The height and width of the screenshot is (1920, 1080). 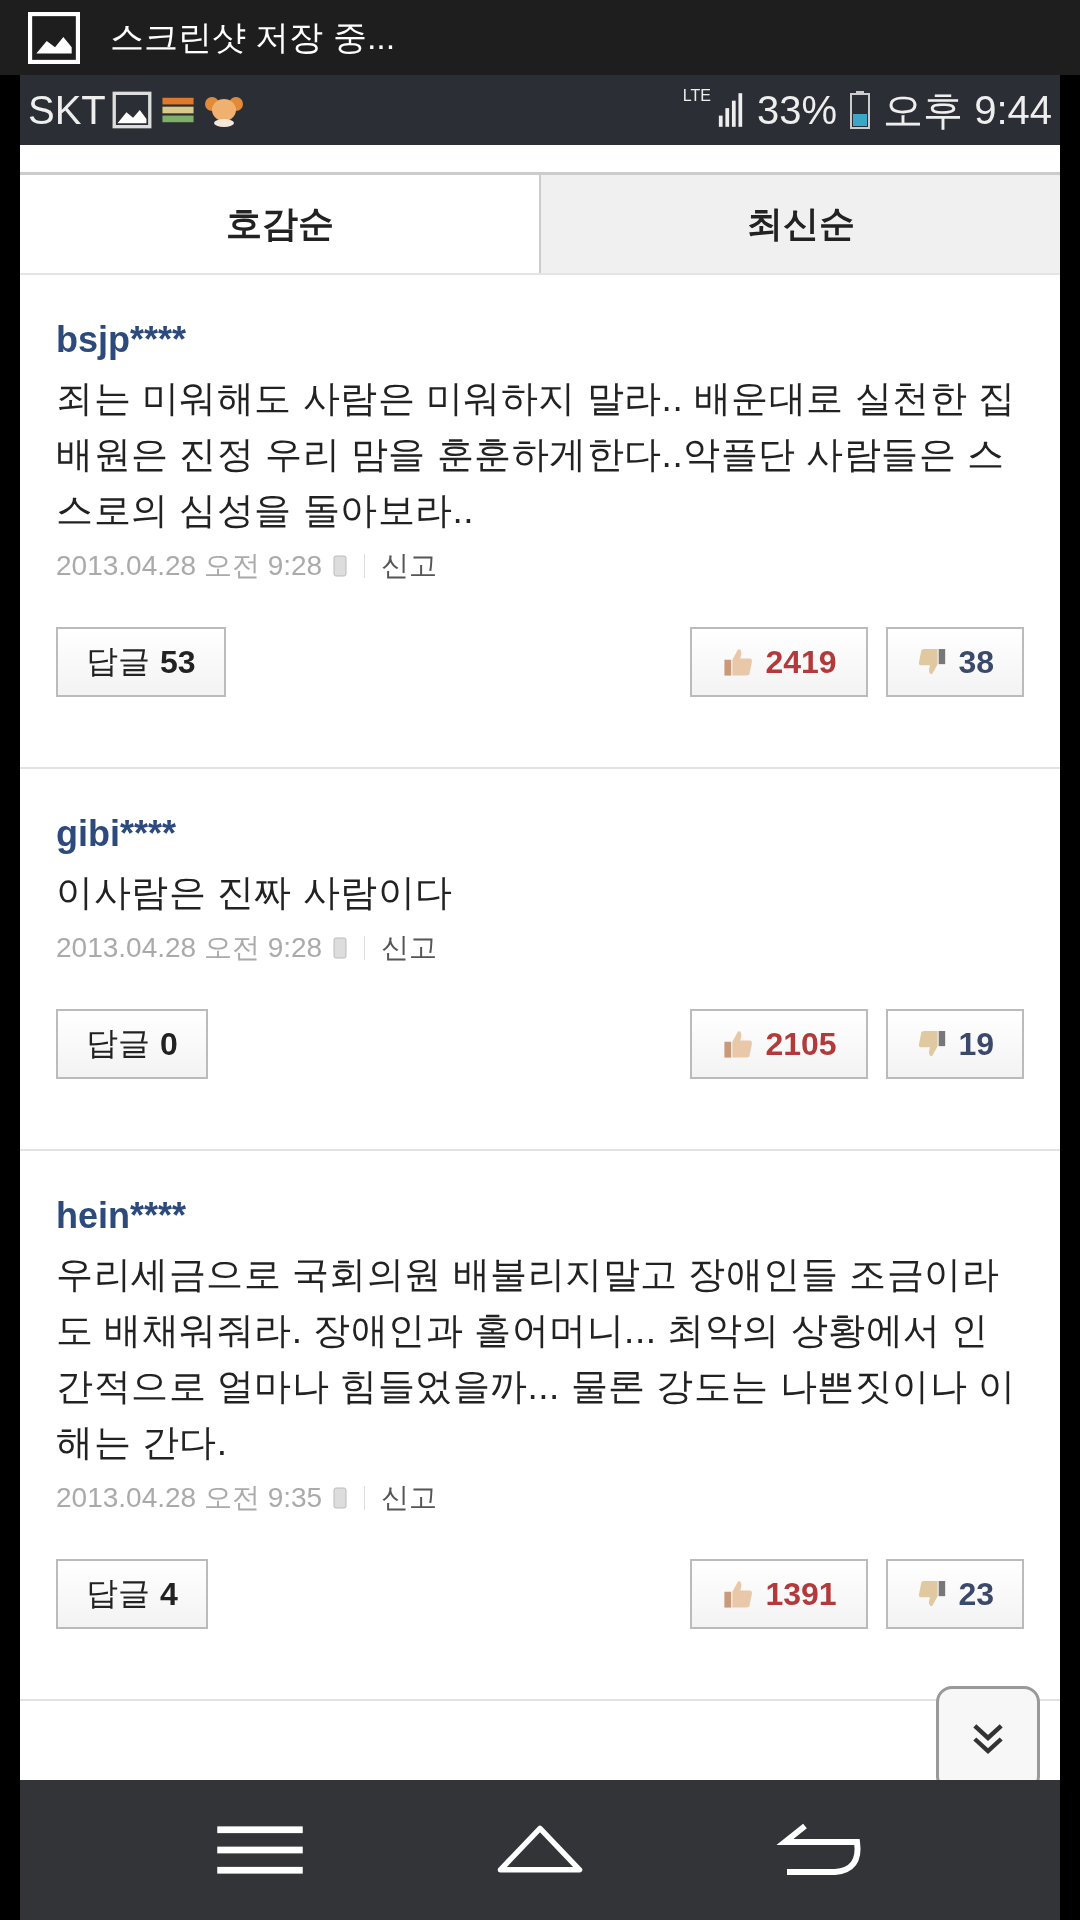 What do you see at coordinates (536, 455) in the screenshot?
I see `comment-text: 죄는 미워해도 사람은 미워하지 말라.. 배운대로 실천한 집배원은 진정 우리 맘을 훈훈하게한다..악플단 사람들은 스스로의 심성을 돌아보라..` at bounding box center [536, 455].